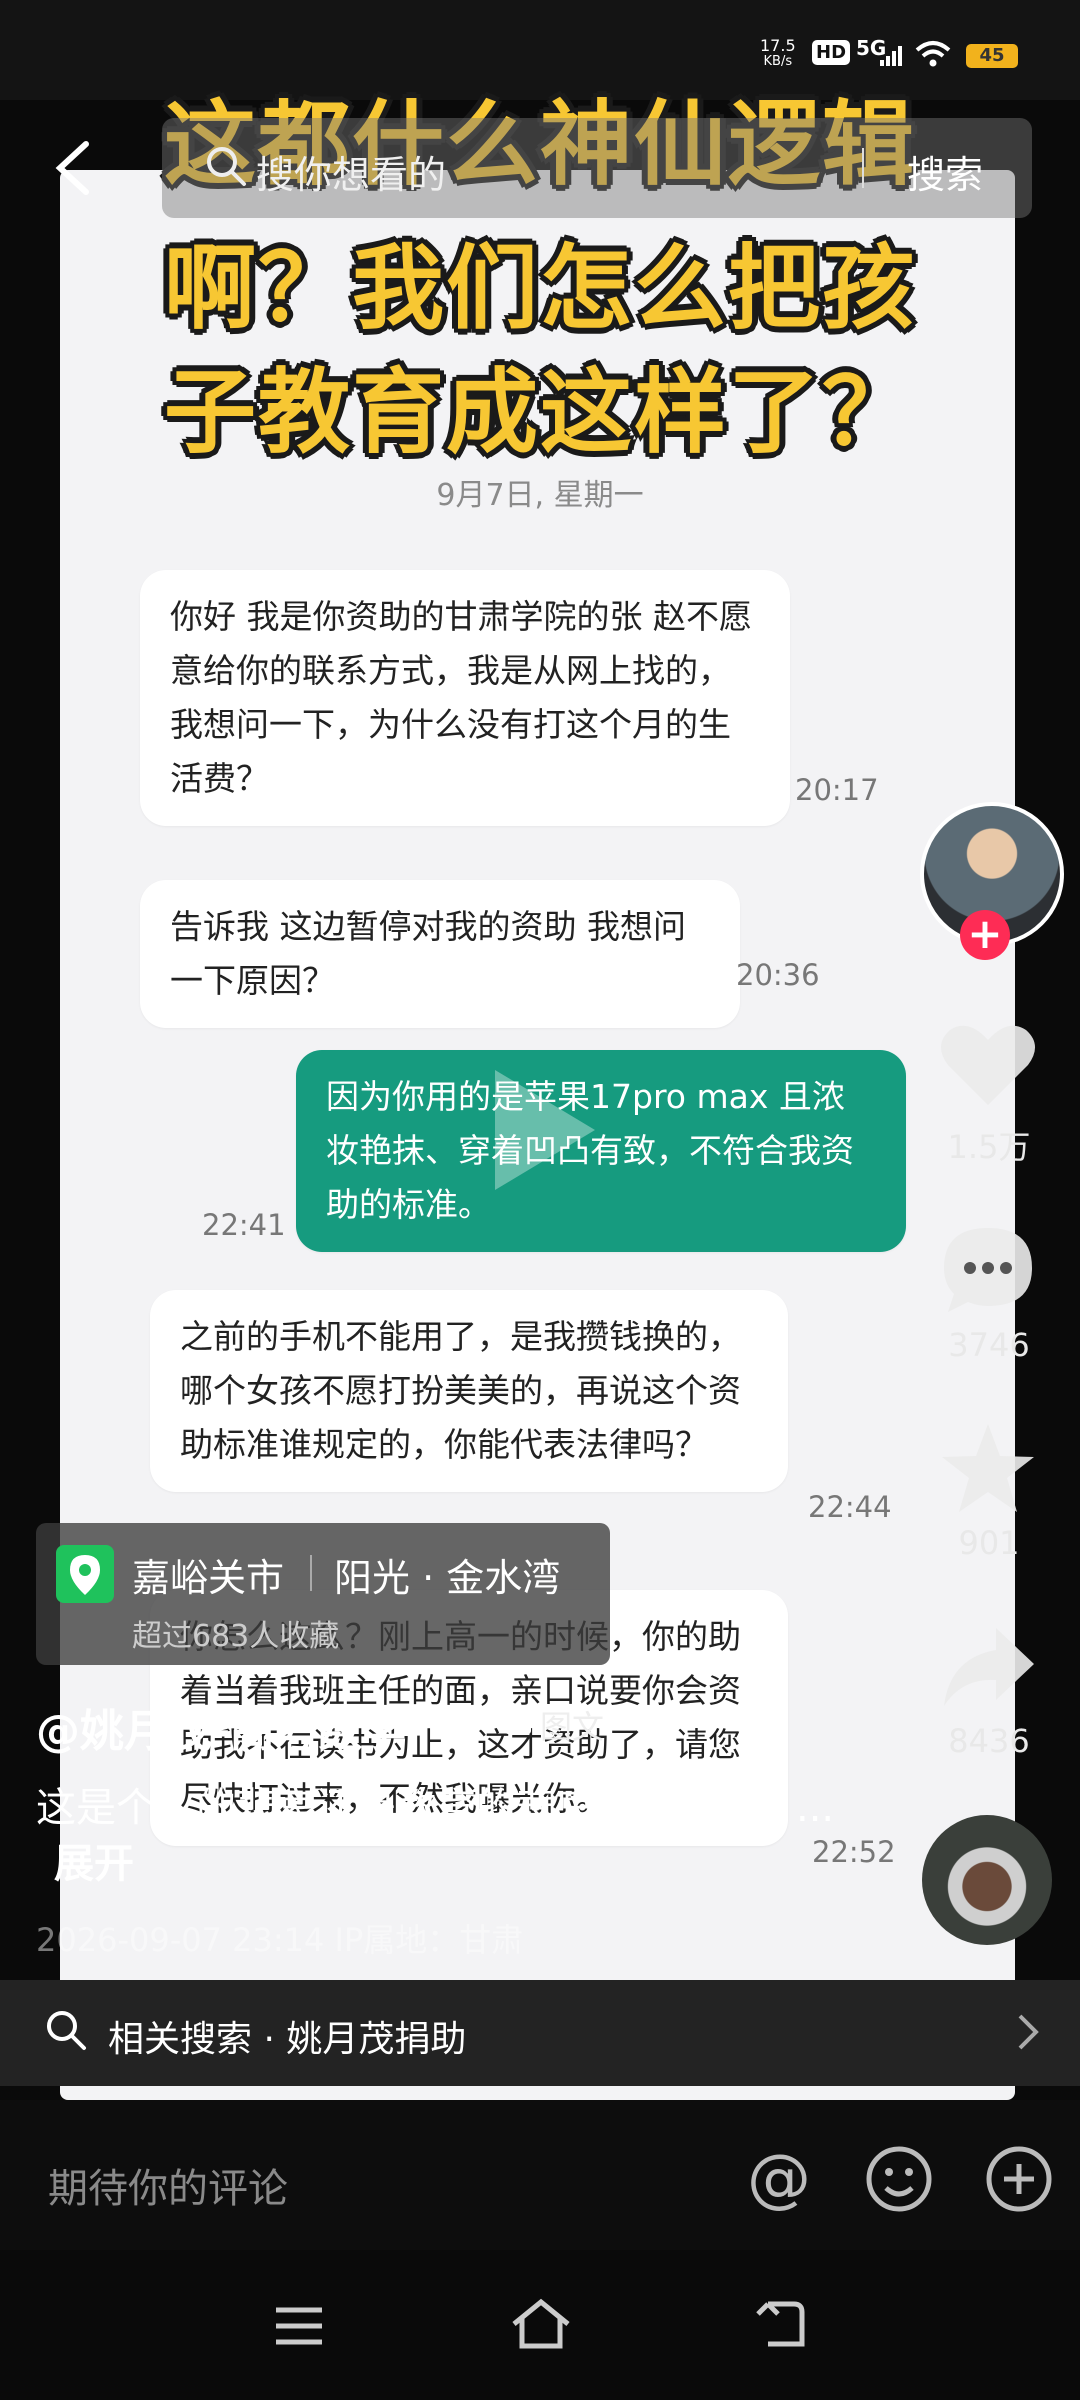  What do you see at coordinates (168, 2185) in the screenshot?
I see `comment-input: 期待你的评论` at bounding box center [168, 2185].